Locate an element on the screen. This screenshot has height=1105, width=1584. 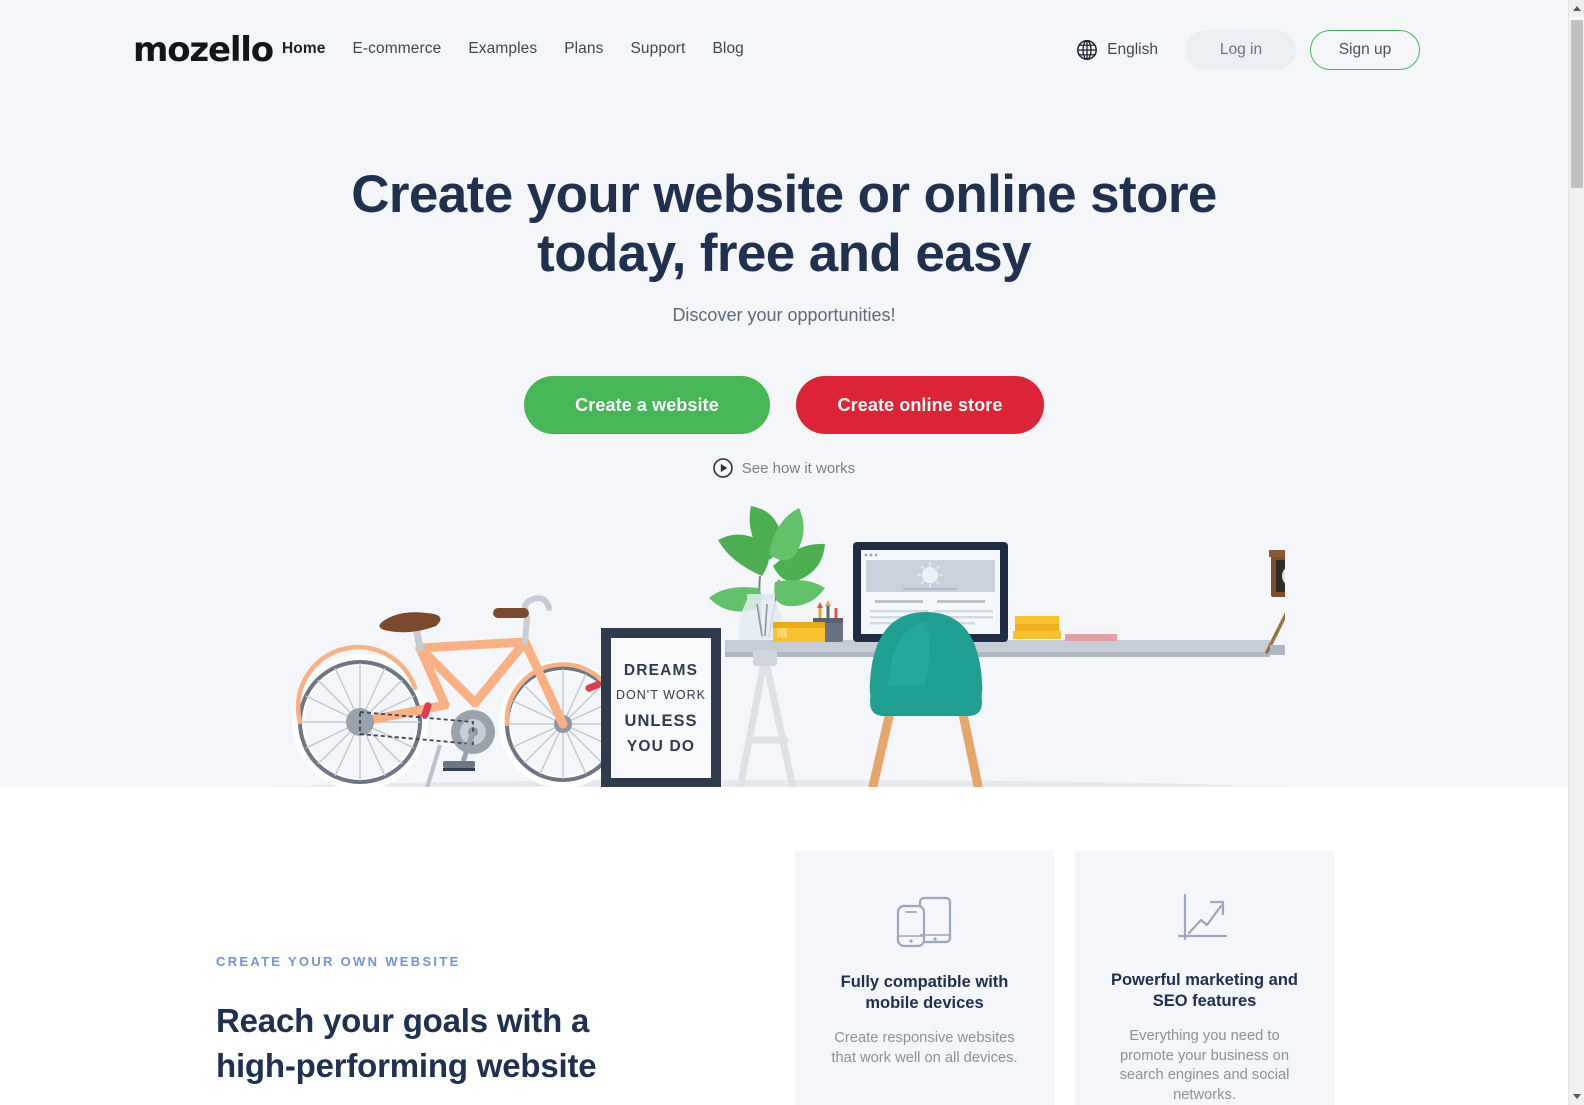
create-online-store-button: Create online store is located at coordinates (920, 405).